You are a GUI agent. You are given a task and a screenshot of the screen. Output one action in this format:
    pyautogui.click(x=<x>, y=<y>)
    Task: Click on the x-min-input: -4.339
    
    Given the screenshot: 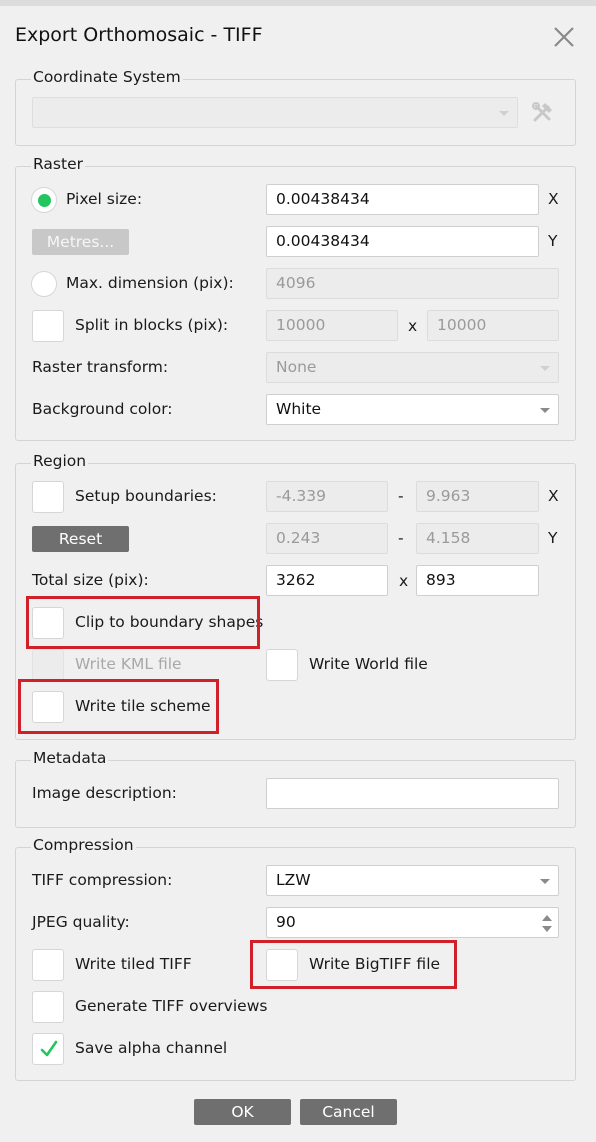 What is the action you would take?
    pyautogui.click(x=327, y=496)
    